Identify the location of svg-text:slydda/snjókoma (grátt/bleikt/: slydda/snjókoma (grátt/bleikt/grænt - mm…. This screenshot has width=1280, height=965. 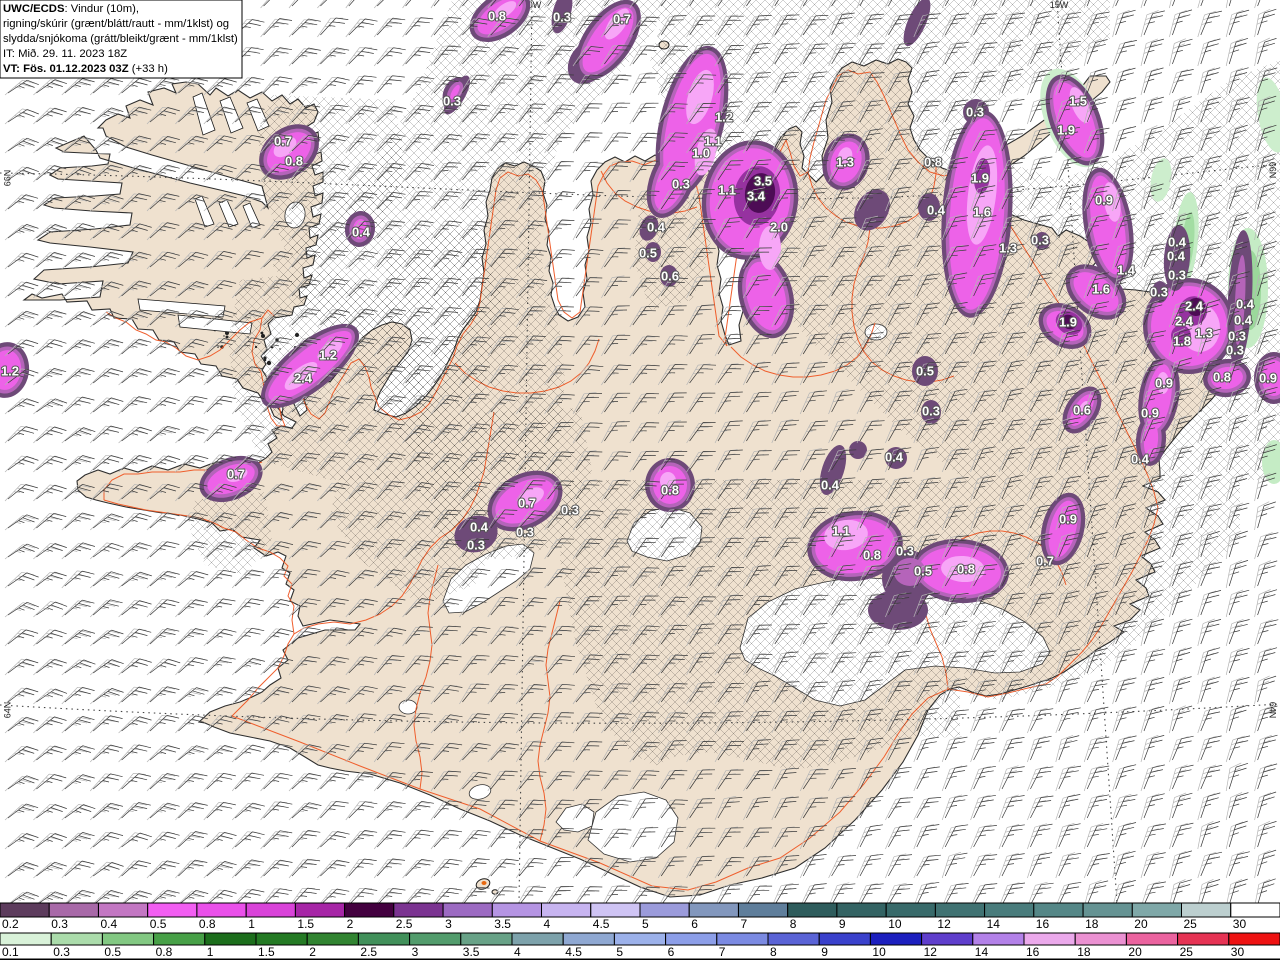
(120, 39).